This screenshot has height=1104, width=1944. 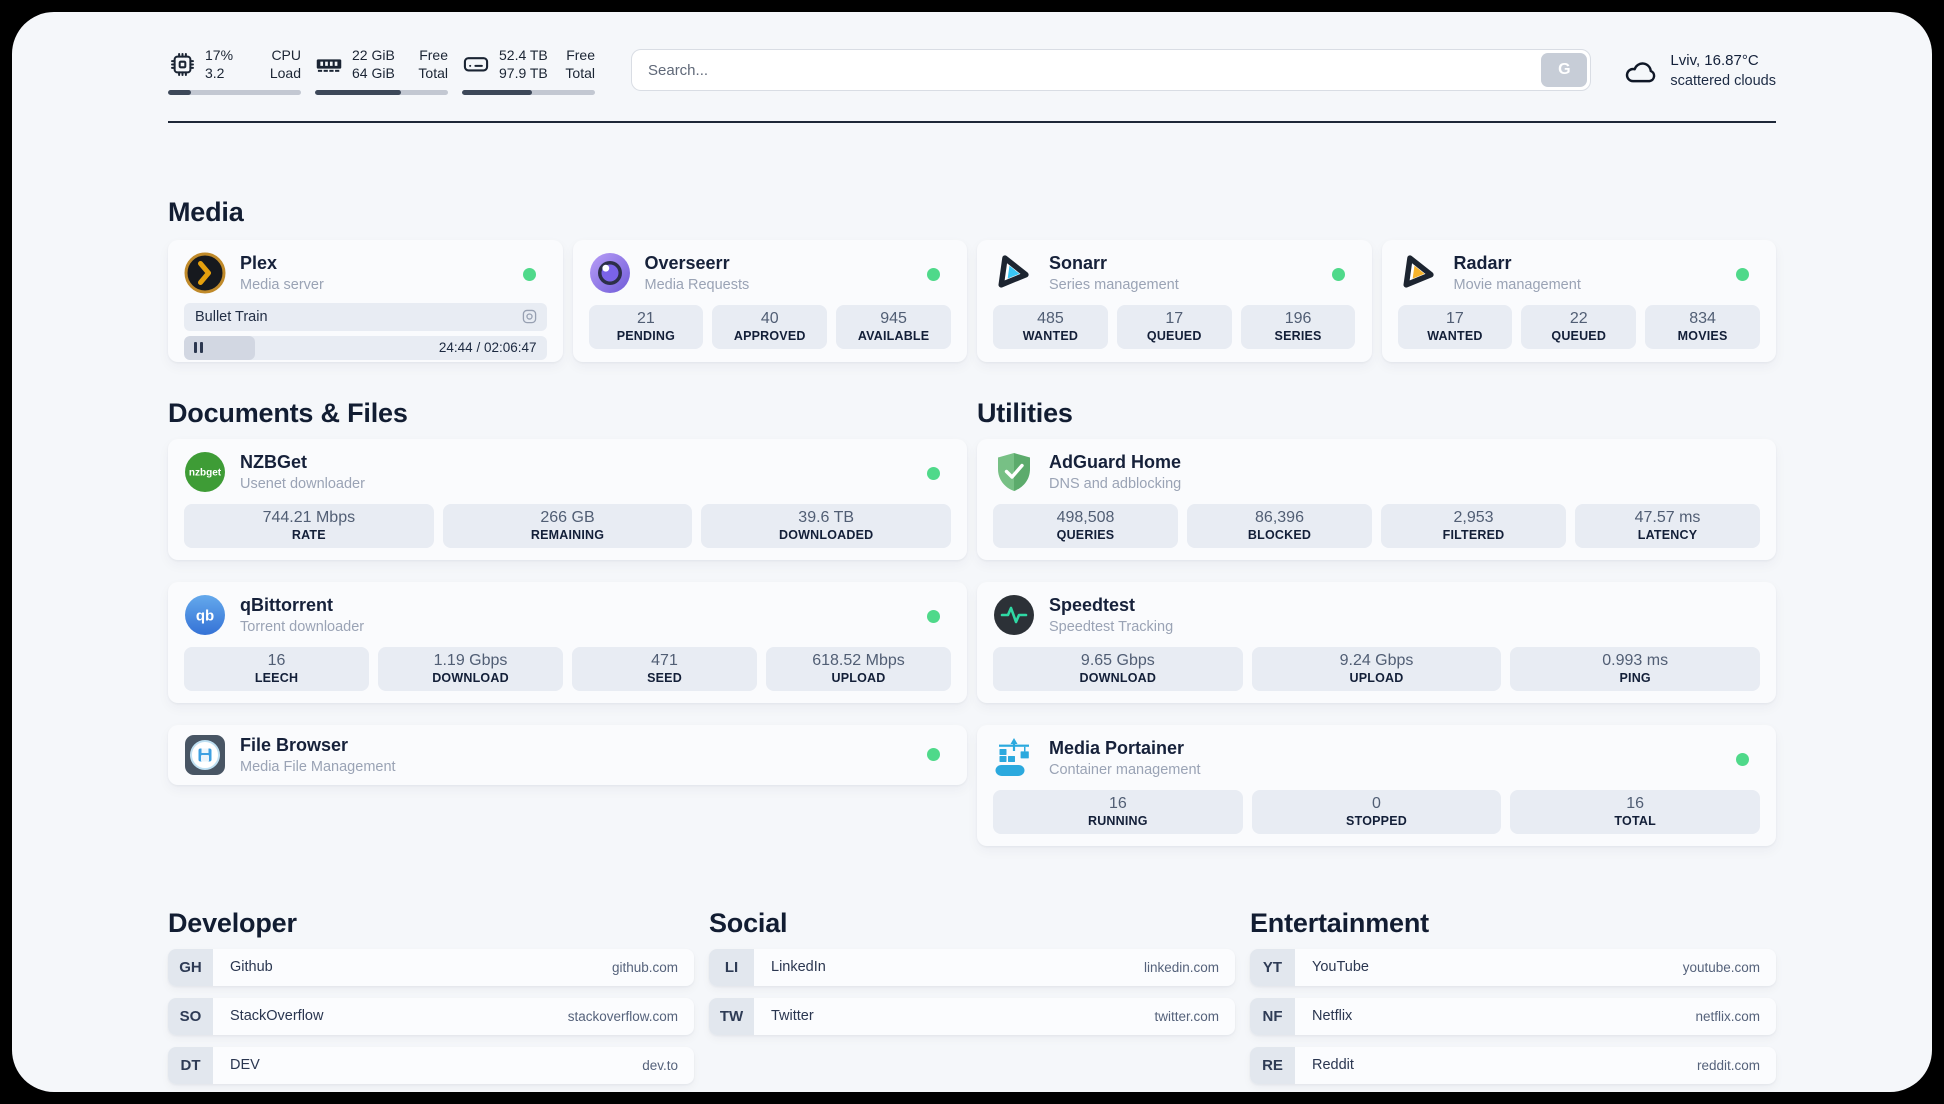 What do you see at coordinates (182, 64) in the screenshot?
I see `cpu-icon` at bounding box center [182, 64].